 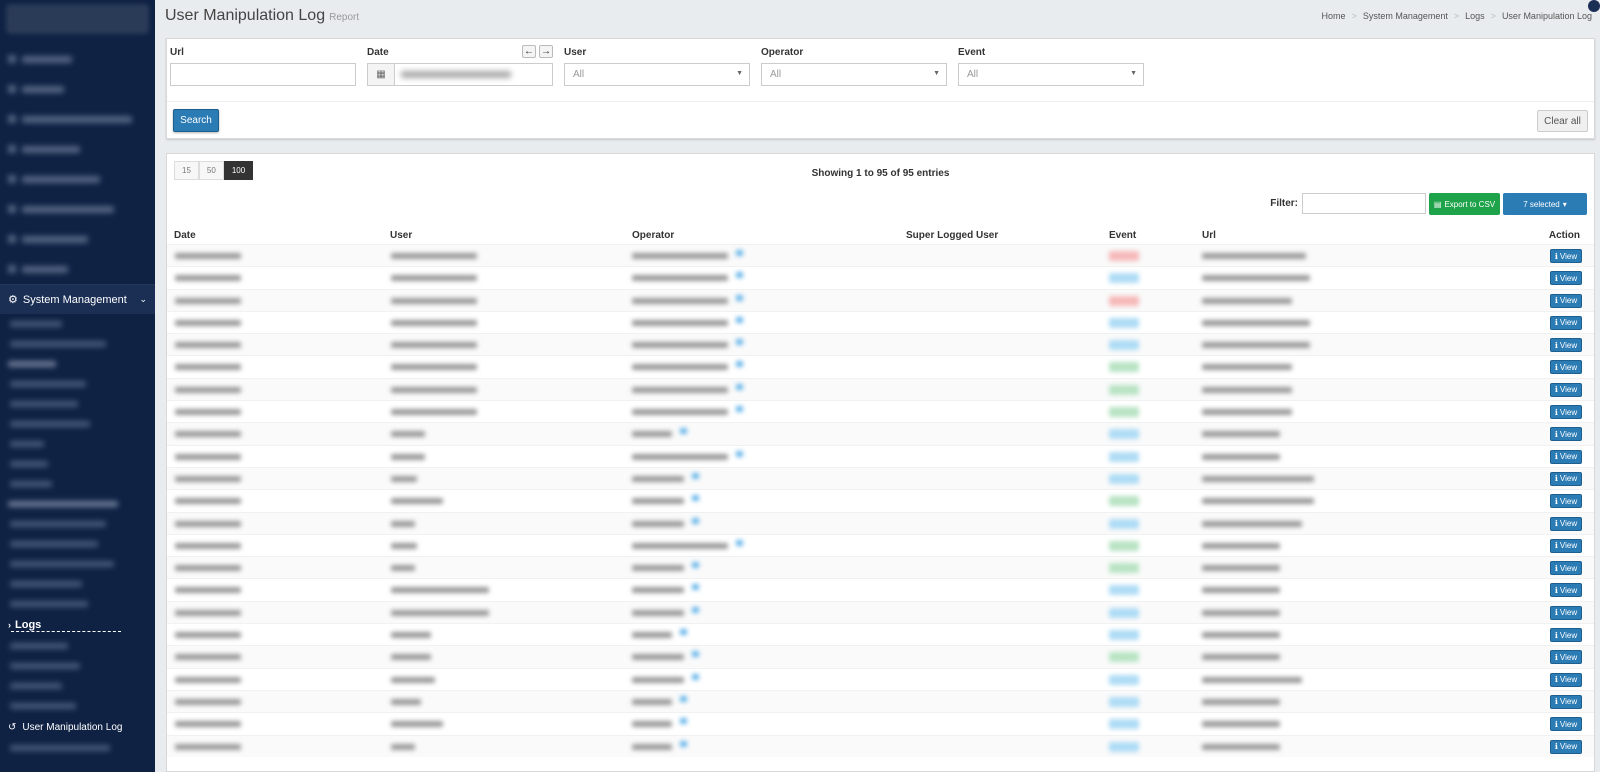 I want to click on export-csv-button: ▤ Export to CSV, so click(x=1464, y=204).